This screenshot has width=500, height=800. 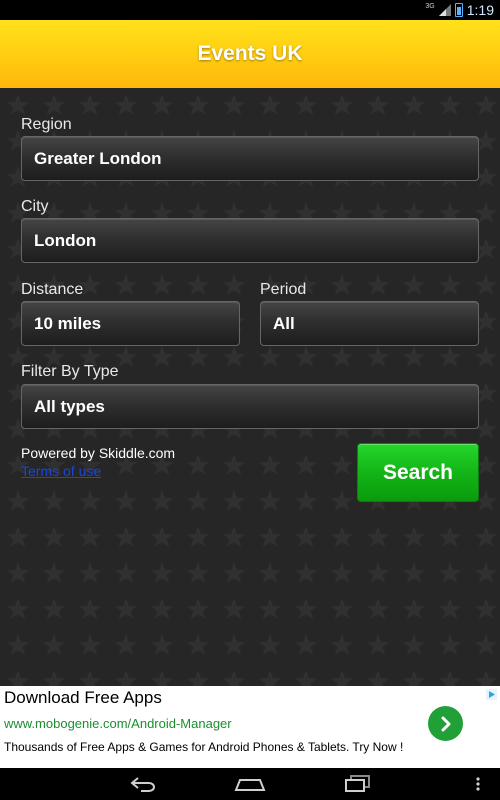 I want to click on signal-icon, so click(x=444, y=10).